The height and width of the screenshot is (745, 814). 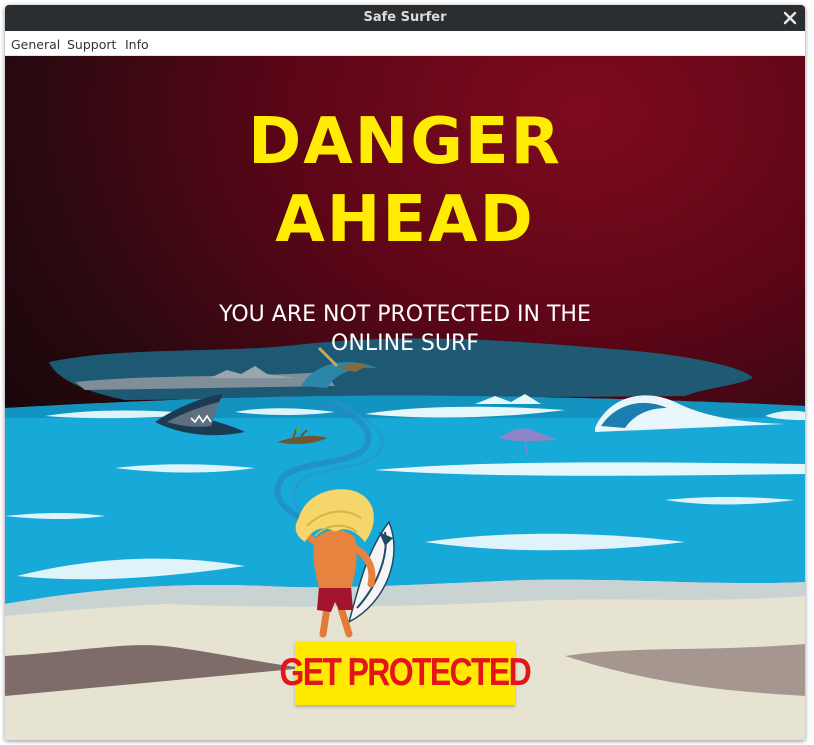 I want to click on window-title: Safe Surfer, so click(x=405, y=17).